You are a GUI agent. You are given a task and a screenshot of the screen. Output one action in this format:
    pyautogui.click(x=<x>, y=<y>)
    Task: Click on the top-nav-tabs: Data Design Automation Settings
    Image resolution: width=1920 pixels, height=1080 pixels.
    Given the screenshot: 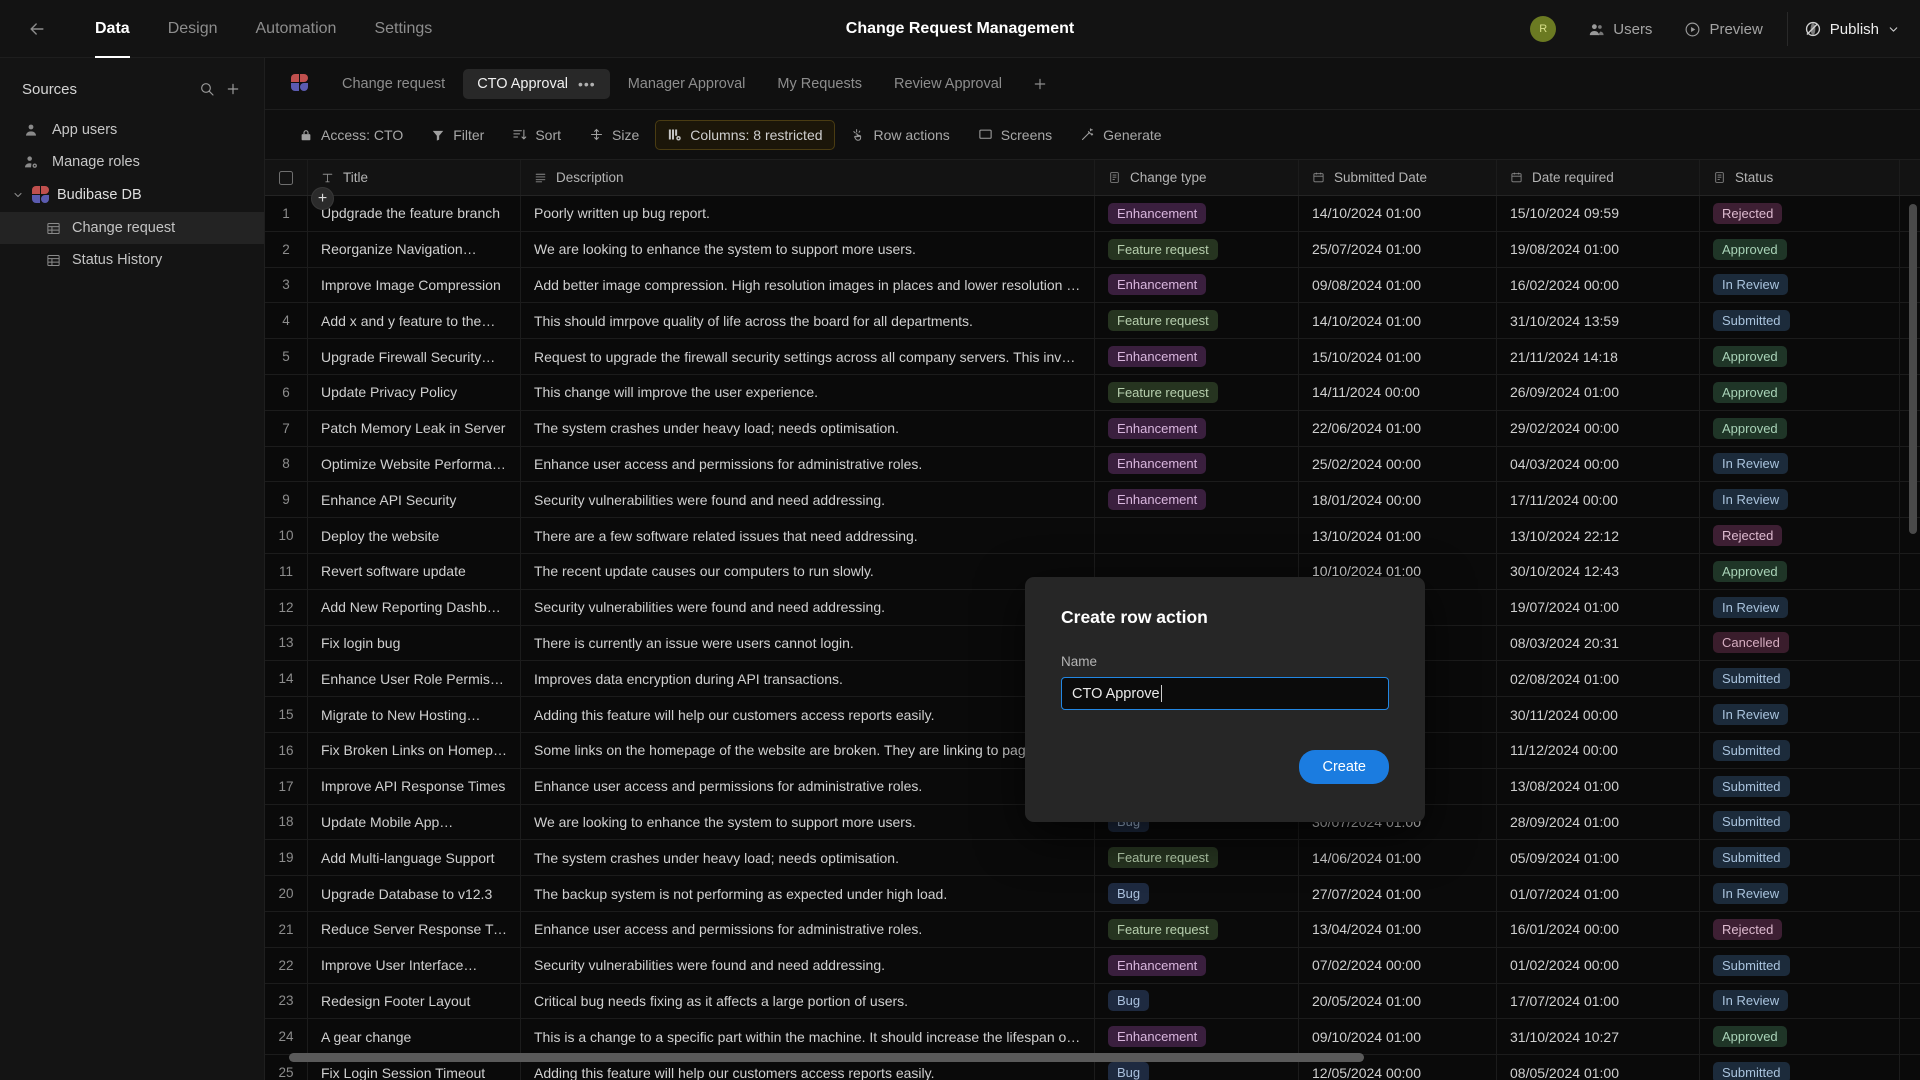 What is the action you would take?
    pyautogui.click(x=263, y=29)
    